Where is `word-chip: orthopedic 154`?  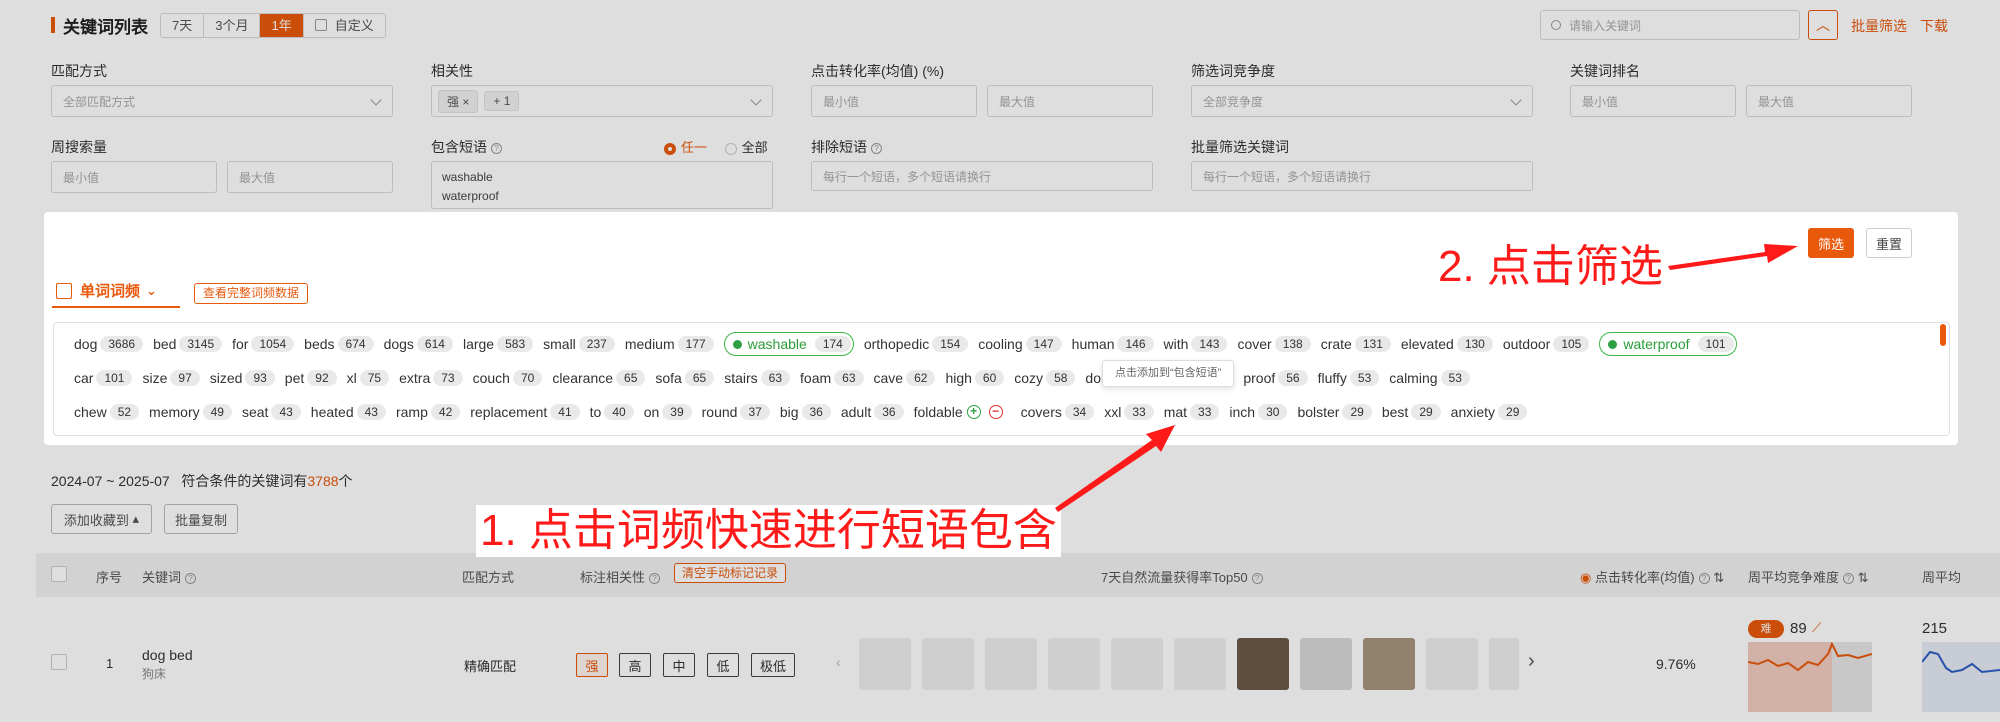 word-chip: orthopedic 154 is located at coordinates (916, 344).